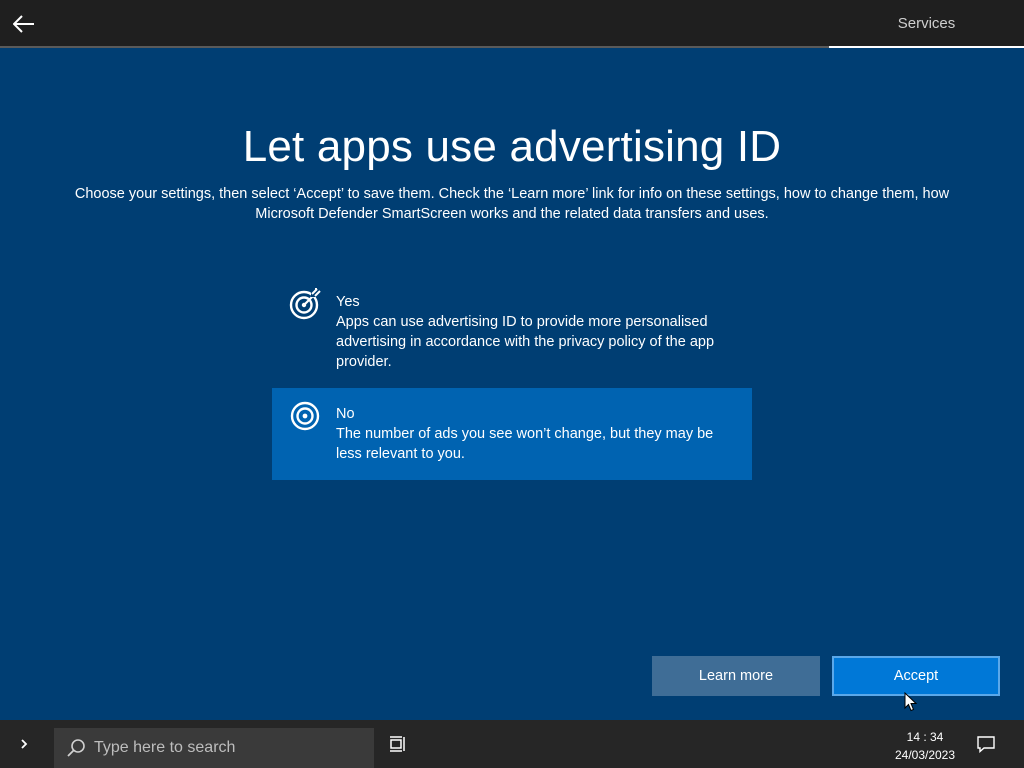 Image resolution: width=1024 pixels, height=768 pixels. I want to click on search-icon, so click(76, 748).